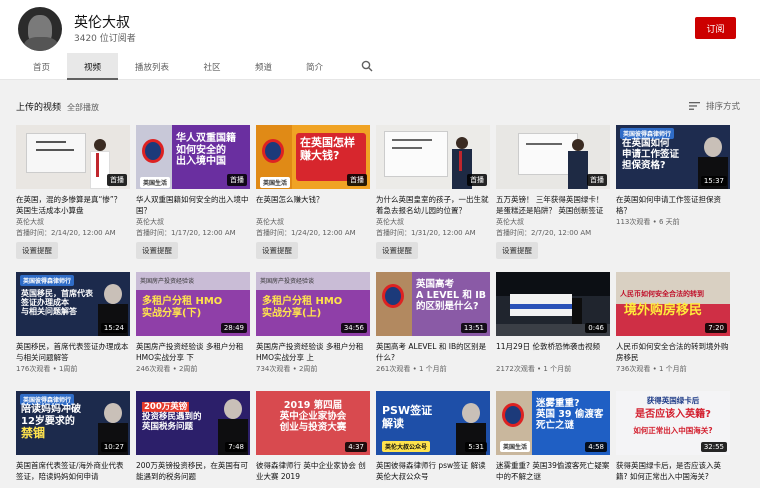 This screenshot has width=760, height=488. I want to click on video-thumbnail: 人民币如何安全合法的转到 境外购房移民 7:20, so click(673, 304).